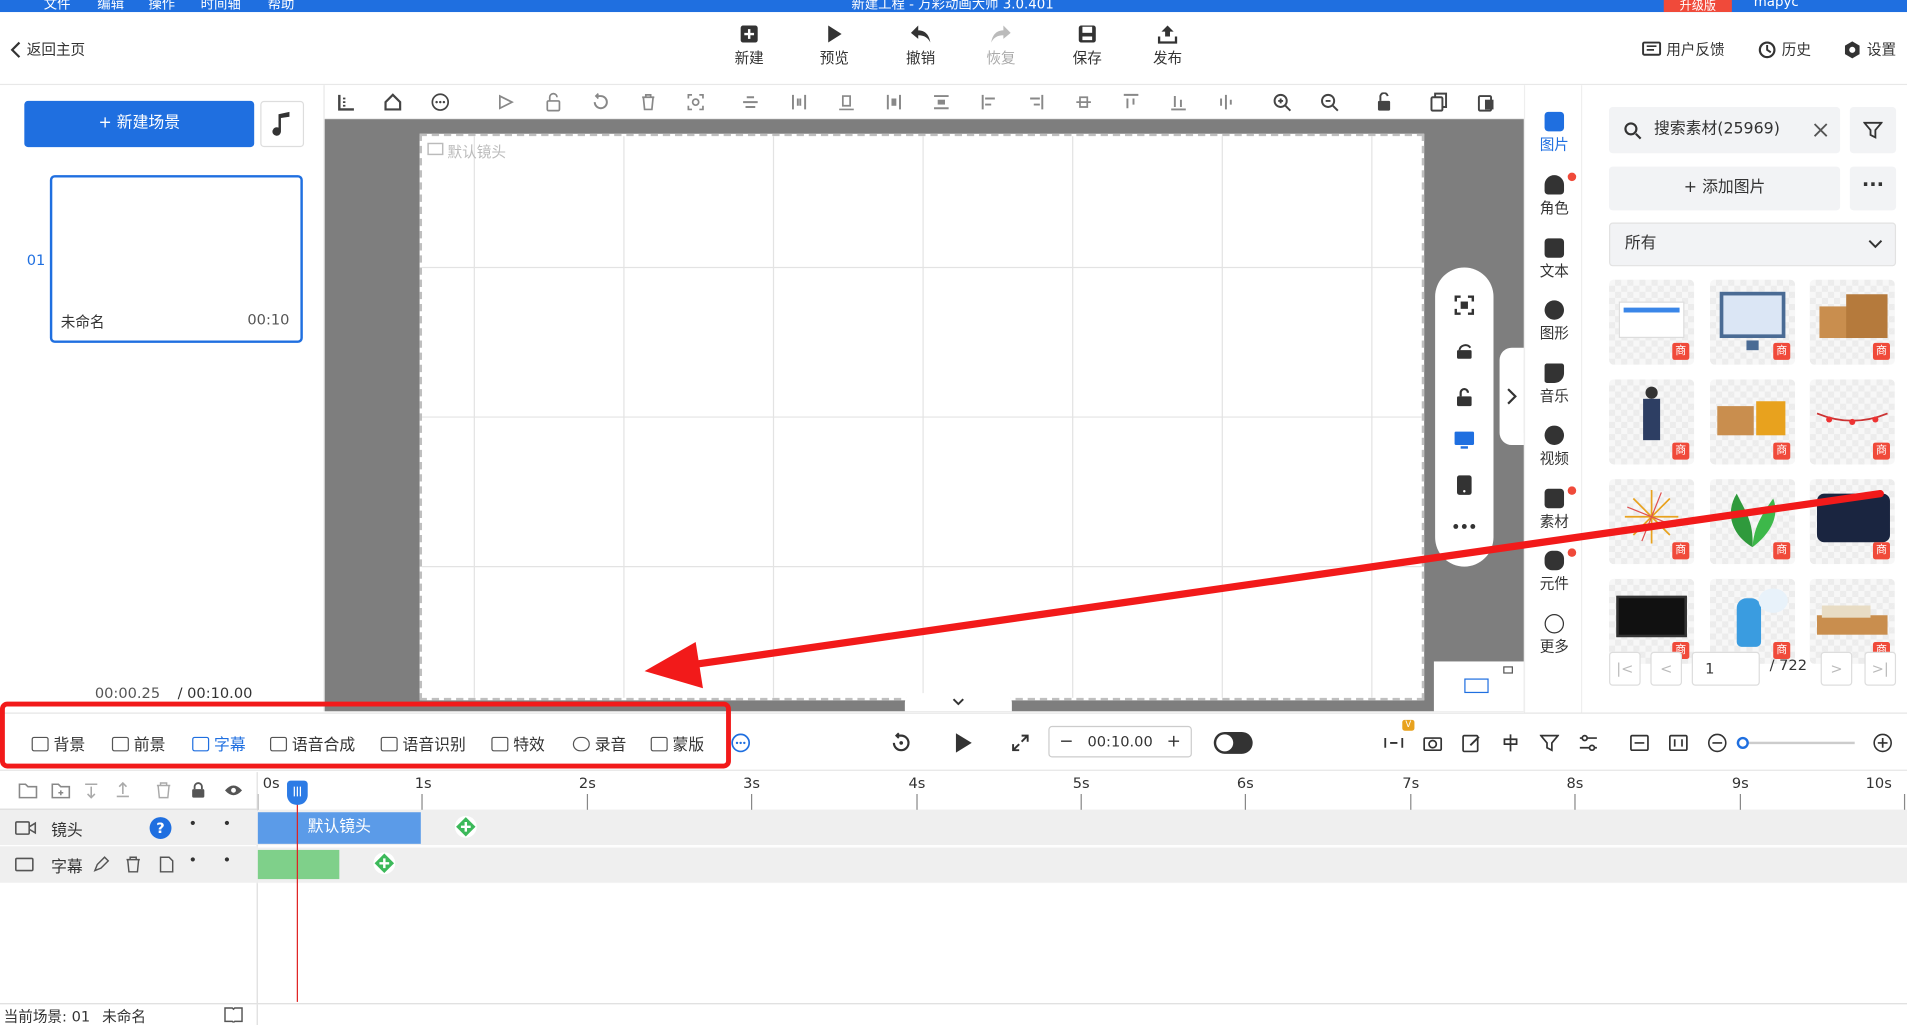 This screenshot has height=1025, width=1907. I want to click on distribute-h-icon, so click(798, 101).